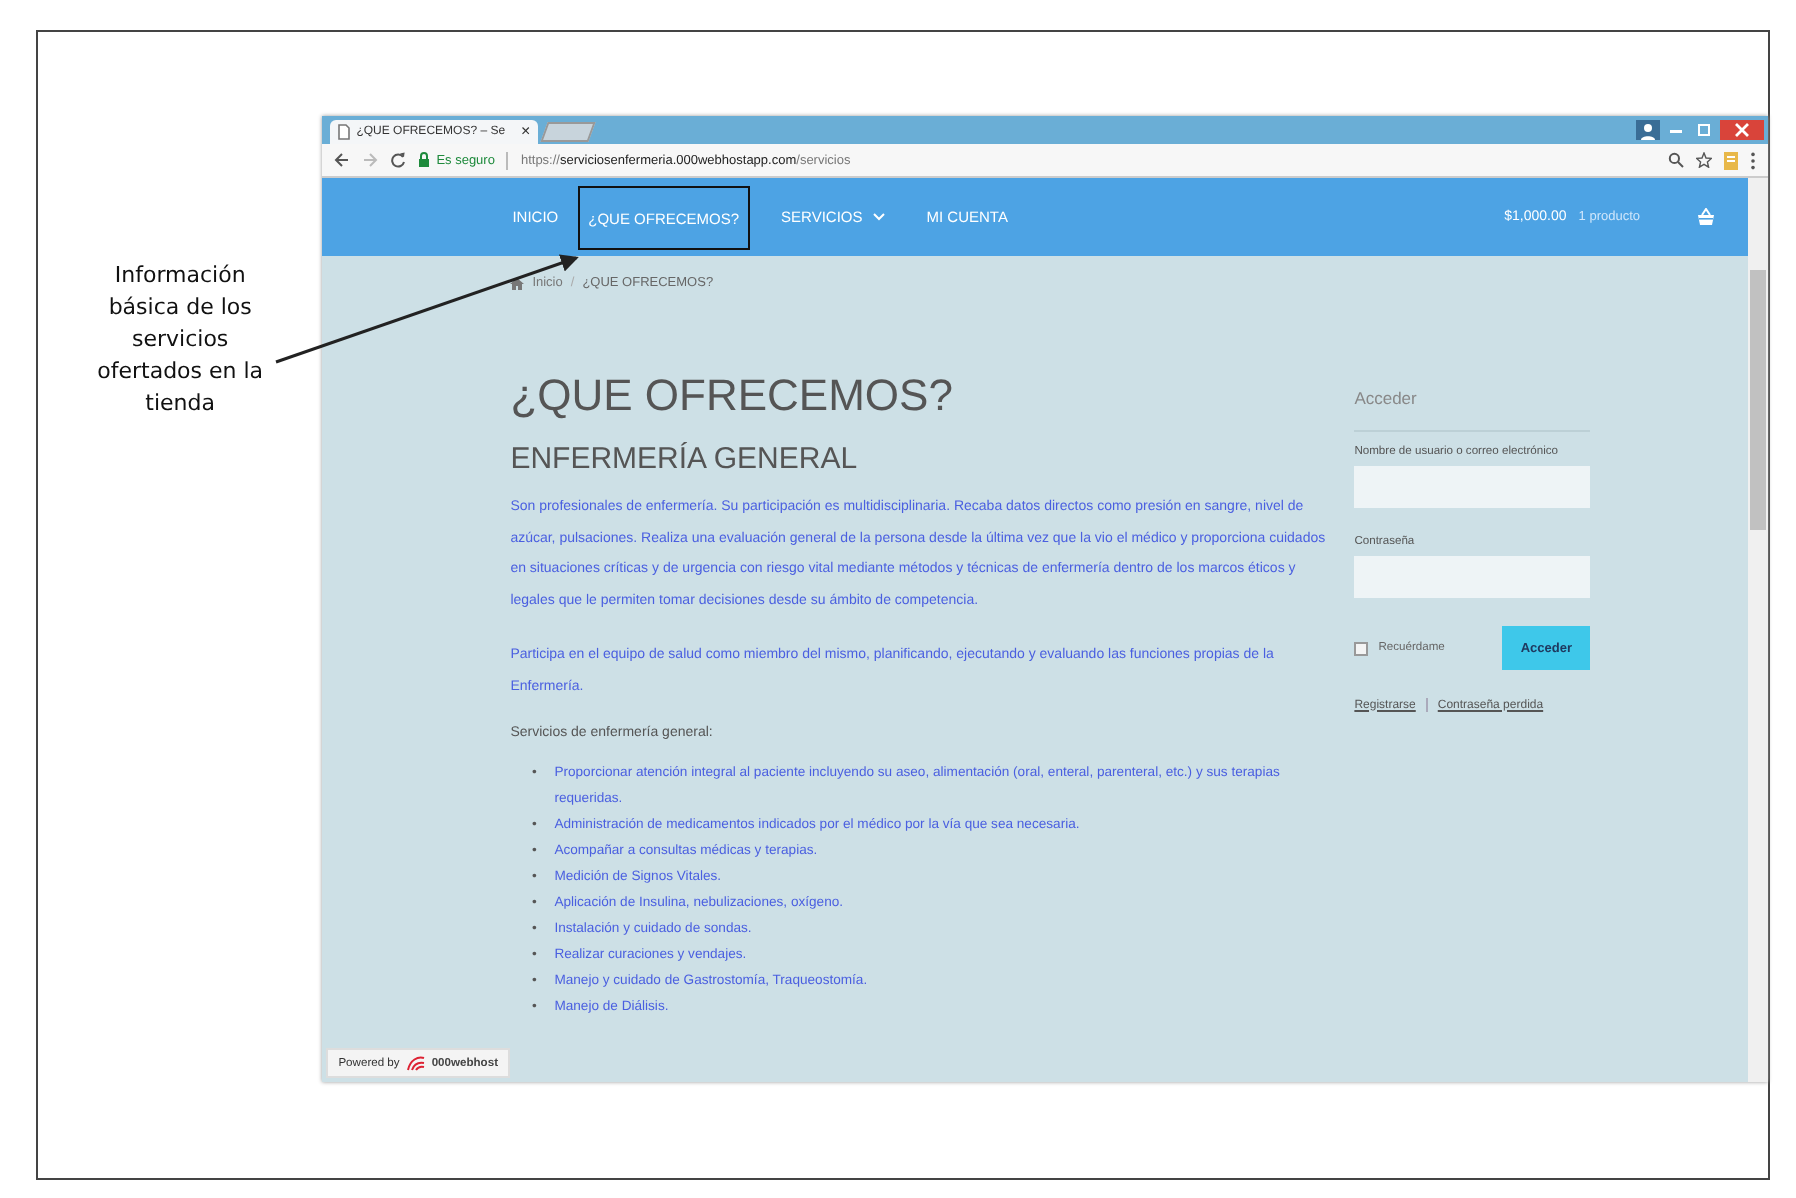 This screenshot has width=1796, height=1198. What do you see at coordinates (370, 160) in the screenshot?
I see `forward-icon` at bounding box center [370, 160].